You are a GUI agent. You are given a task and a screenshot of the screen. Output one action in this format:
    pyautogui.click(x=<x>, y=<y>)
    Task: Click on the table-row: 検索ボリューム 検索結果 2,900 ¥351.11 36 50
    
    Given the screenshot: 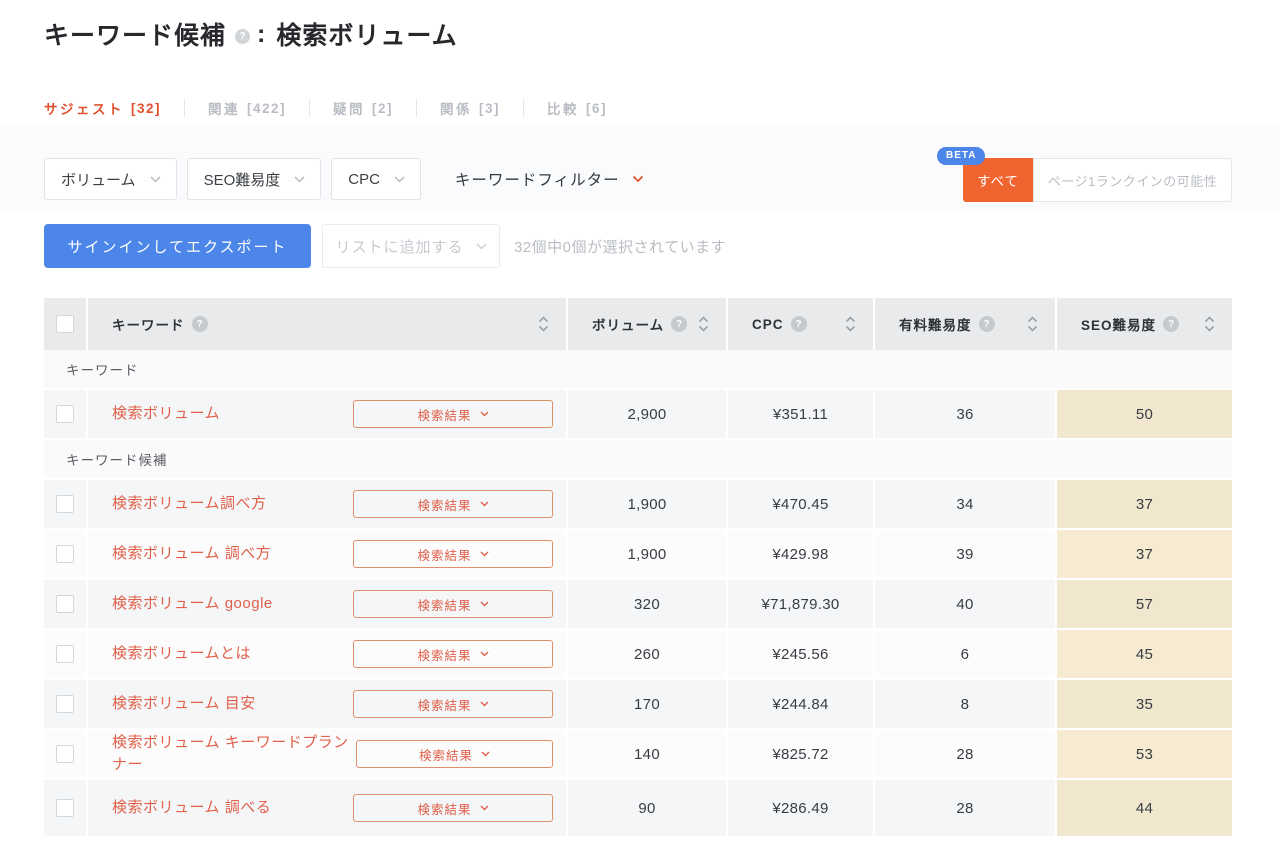 What is the action you would take?
    pyautogui.click(x=638, y=415)
    